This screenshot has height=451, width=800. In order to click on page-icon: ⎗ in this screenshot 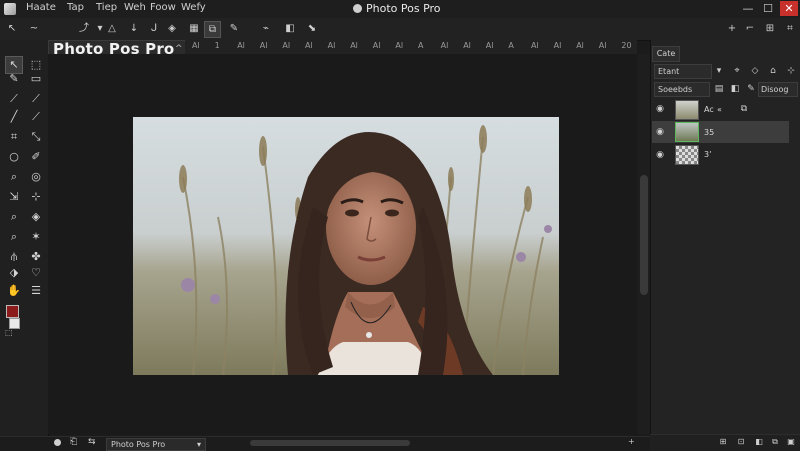, I will do `click(73, 442)`.